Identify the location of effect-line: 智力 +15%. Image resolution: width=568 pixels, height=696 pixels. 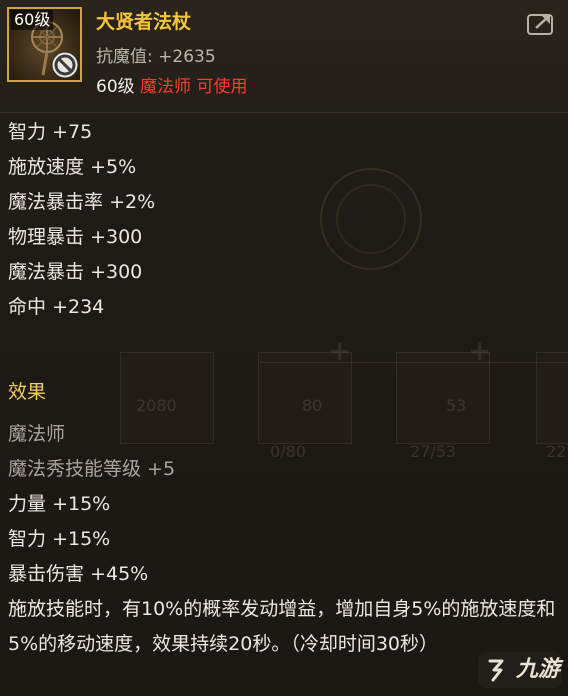
(59, 539).